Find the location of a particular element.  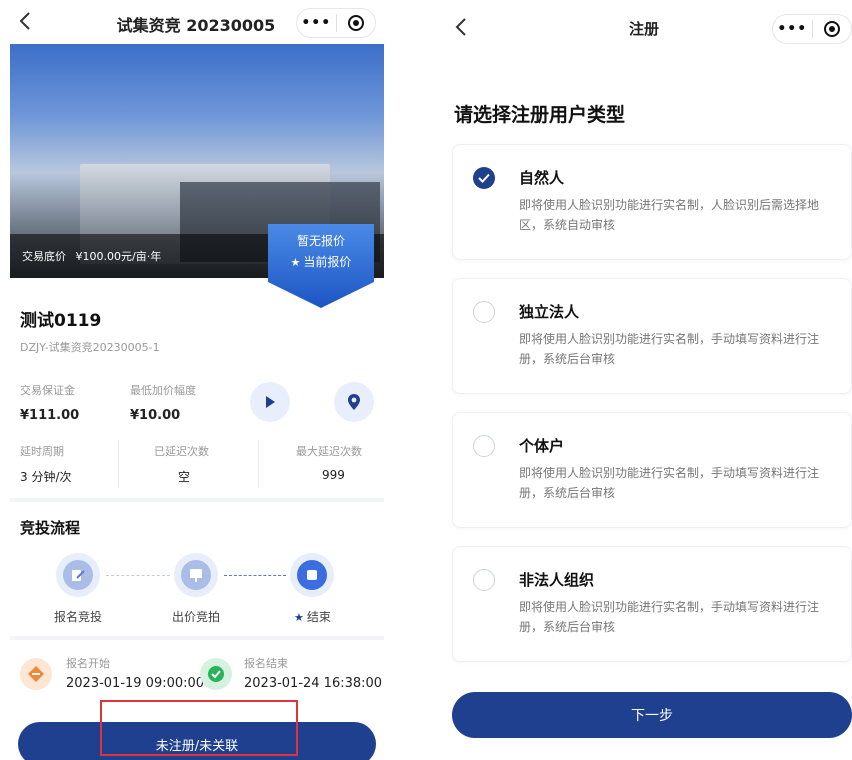

increment-label: 最低加价幅度 is located at coordinates (163, 390).